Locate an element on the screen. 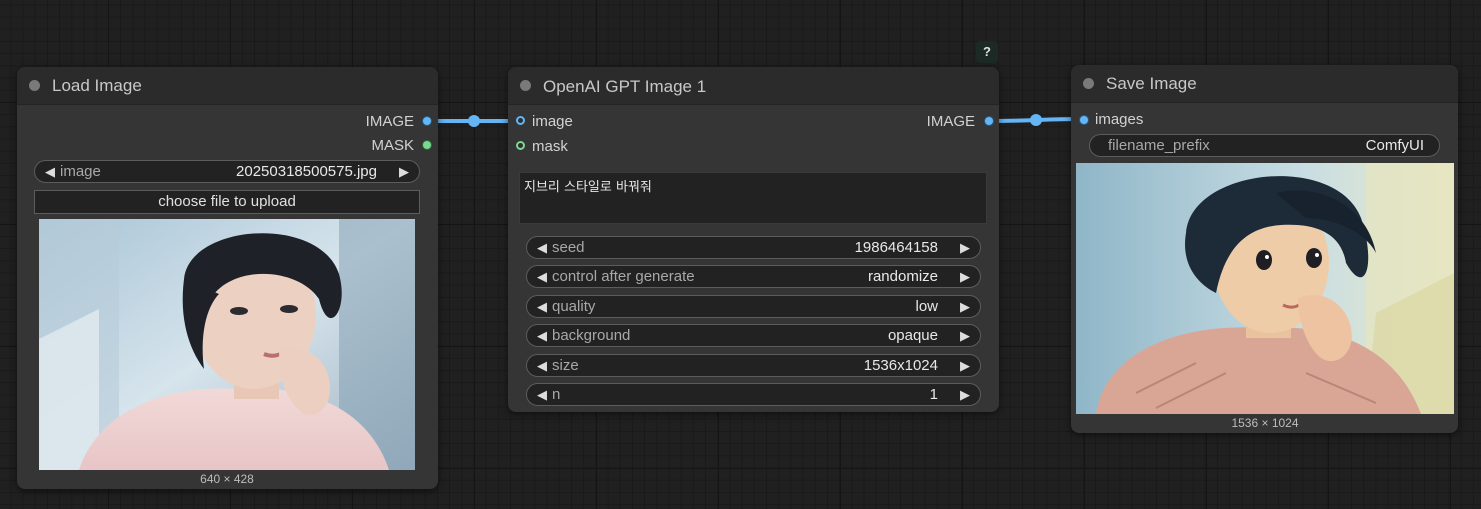 Image resolution: width=1481 pixels, height=509 pixels. photo-portrait is located at coordinates (227, 344).